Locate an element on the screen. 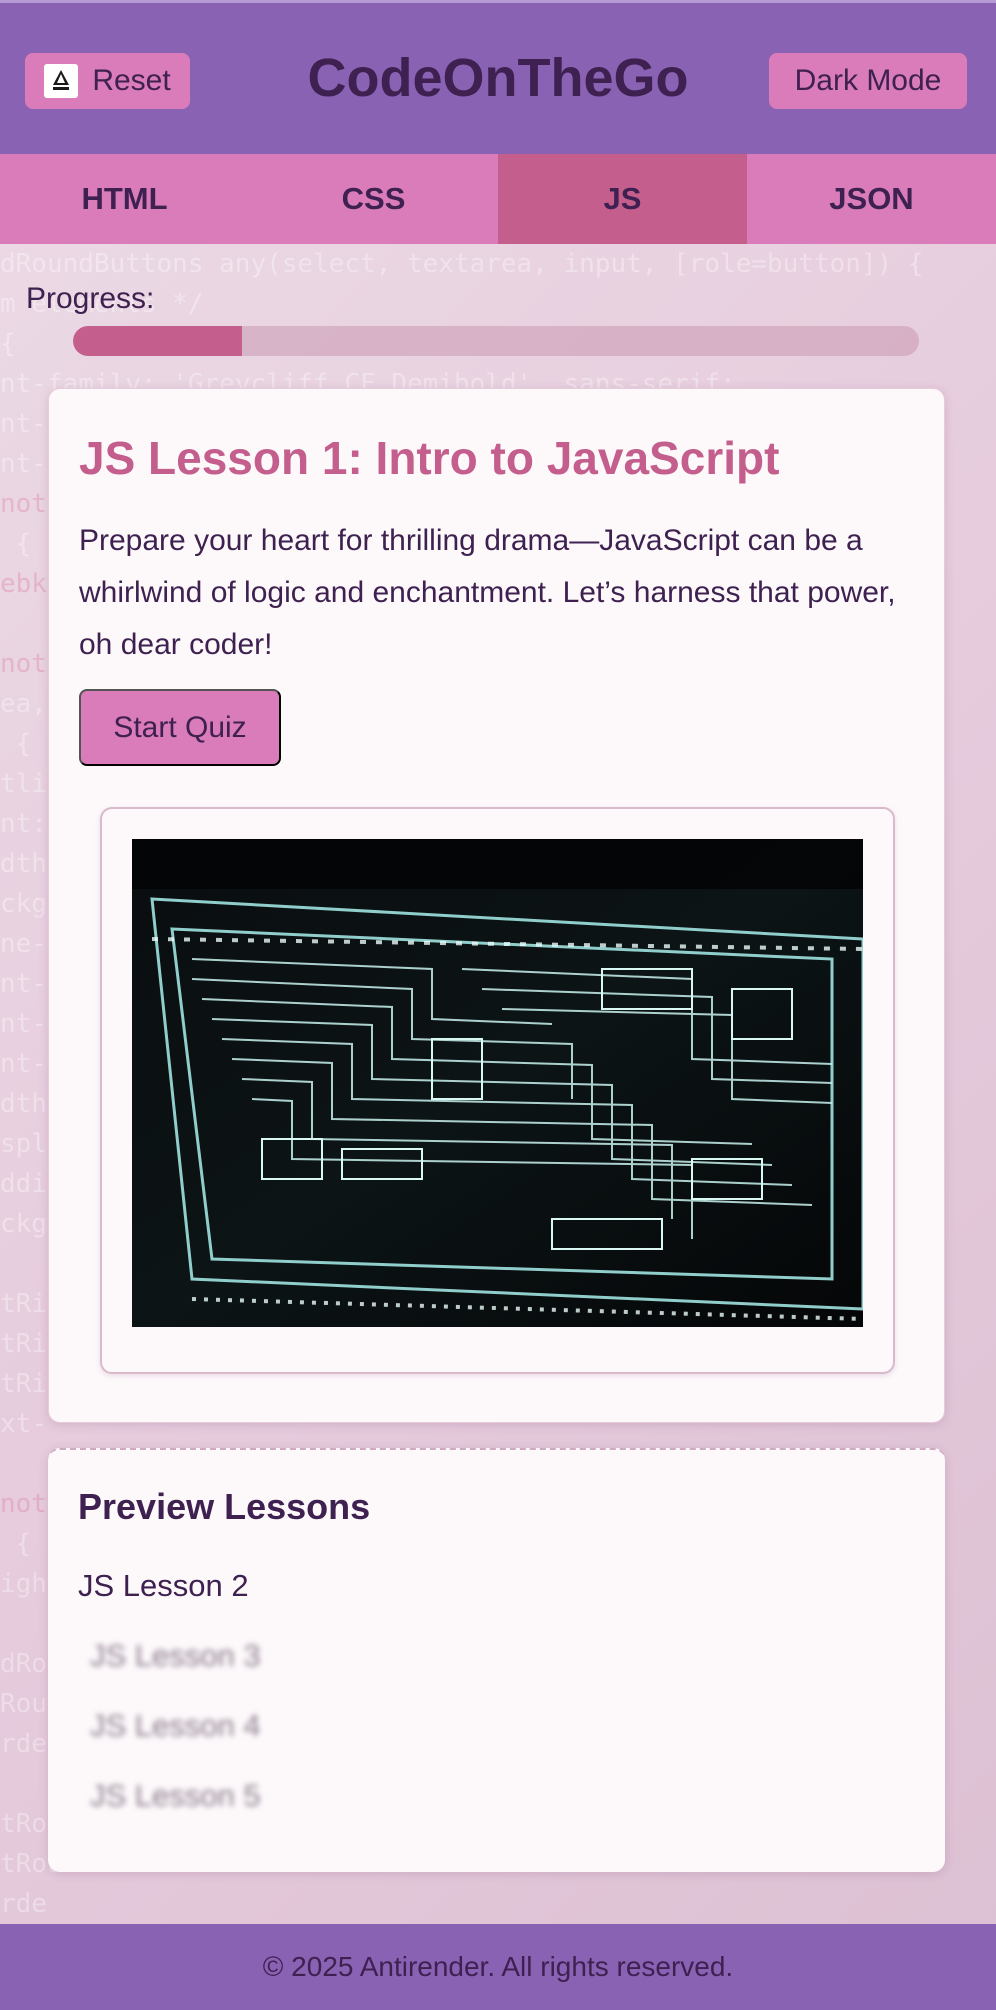 The height and width of the screenshot is (2010, 996). start-quiz-button: Start Quiz is located at coordinates (180, 727).